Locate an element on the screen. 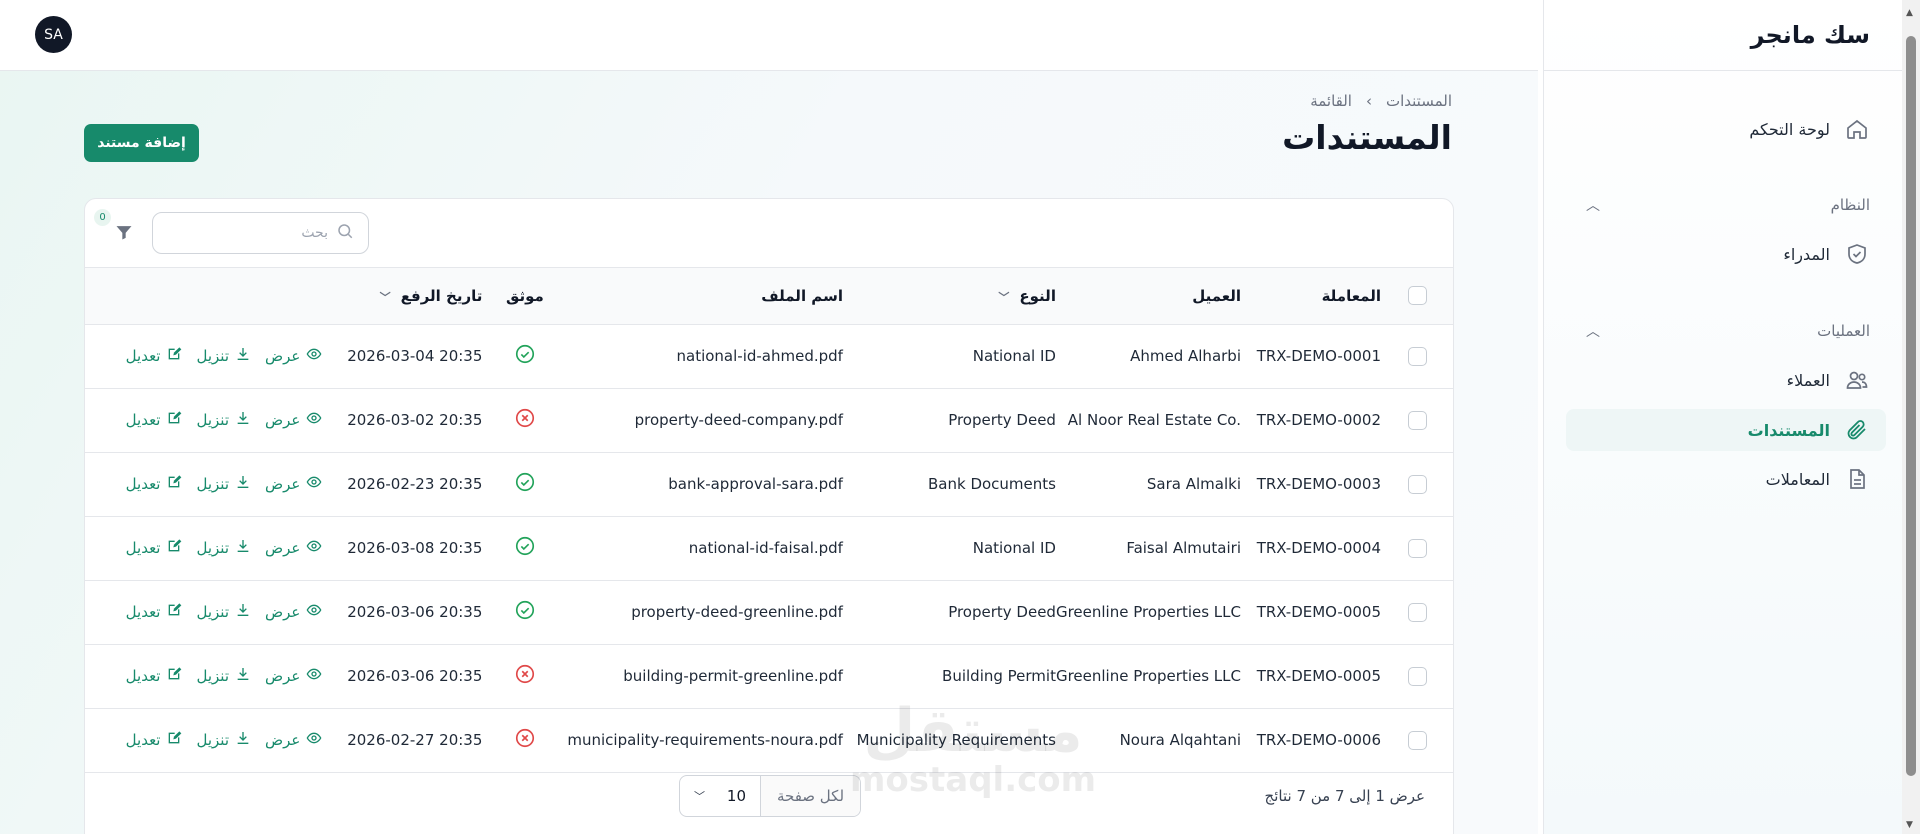  document-icon is located at coordinates (1857, 479).